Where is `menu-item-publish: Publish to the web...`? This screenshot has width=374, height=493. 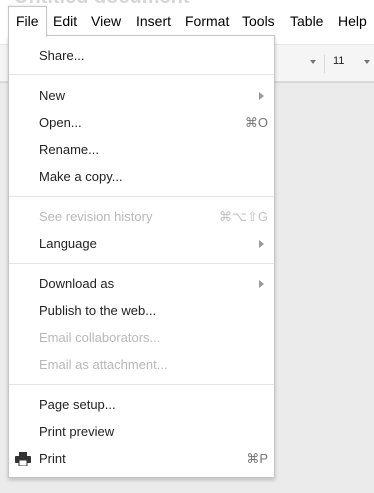 menu-item-publish: Publish to the web... is located at coordinates (141, 310).